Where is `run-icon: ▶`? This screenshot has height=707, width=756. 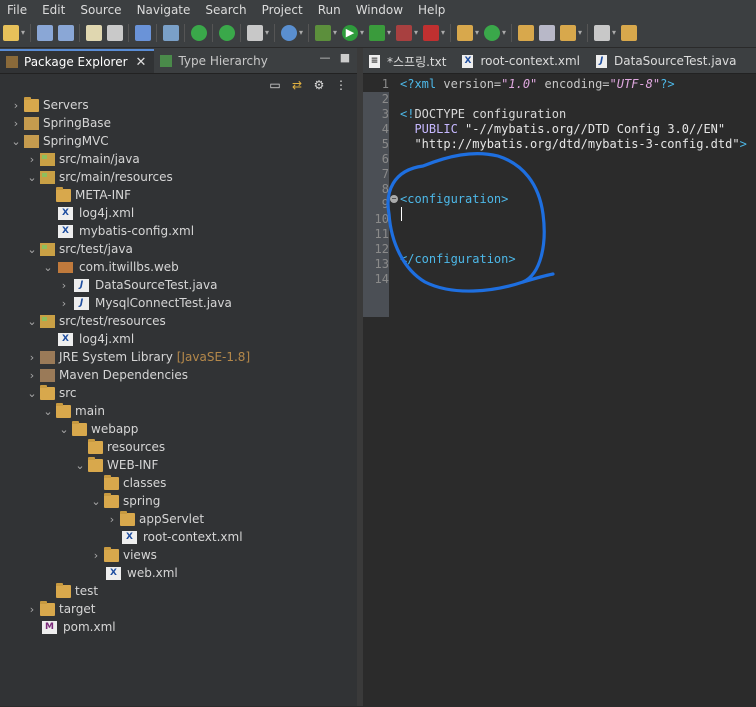 run-icon: ▶ is located at coordinates (350, 33).